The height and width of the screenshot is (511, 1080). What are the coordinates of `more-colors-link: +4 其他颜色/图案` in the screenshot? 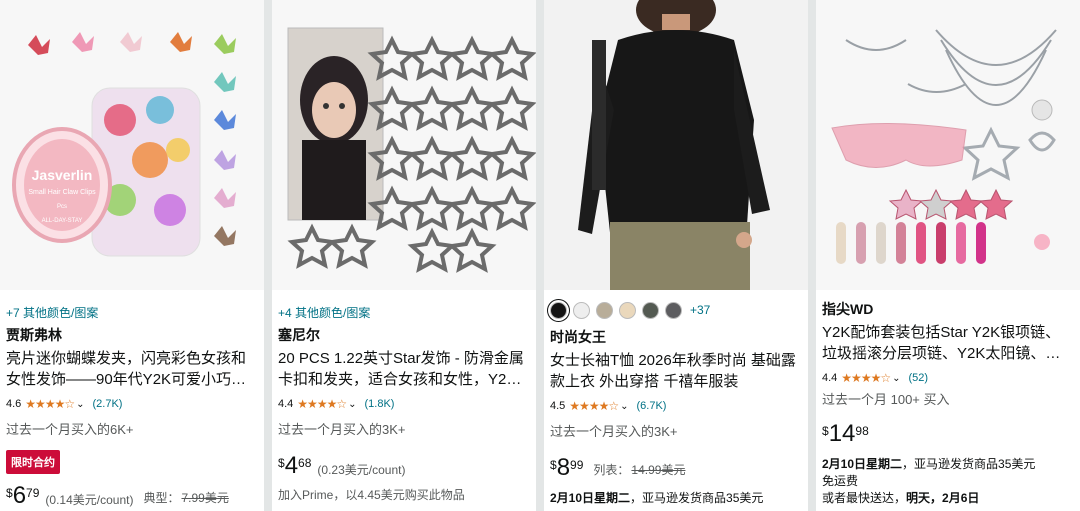 It's located at (404, 312).